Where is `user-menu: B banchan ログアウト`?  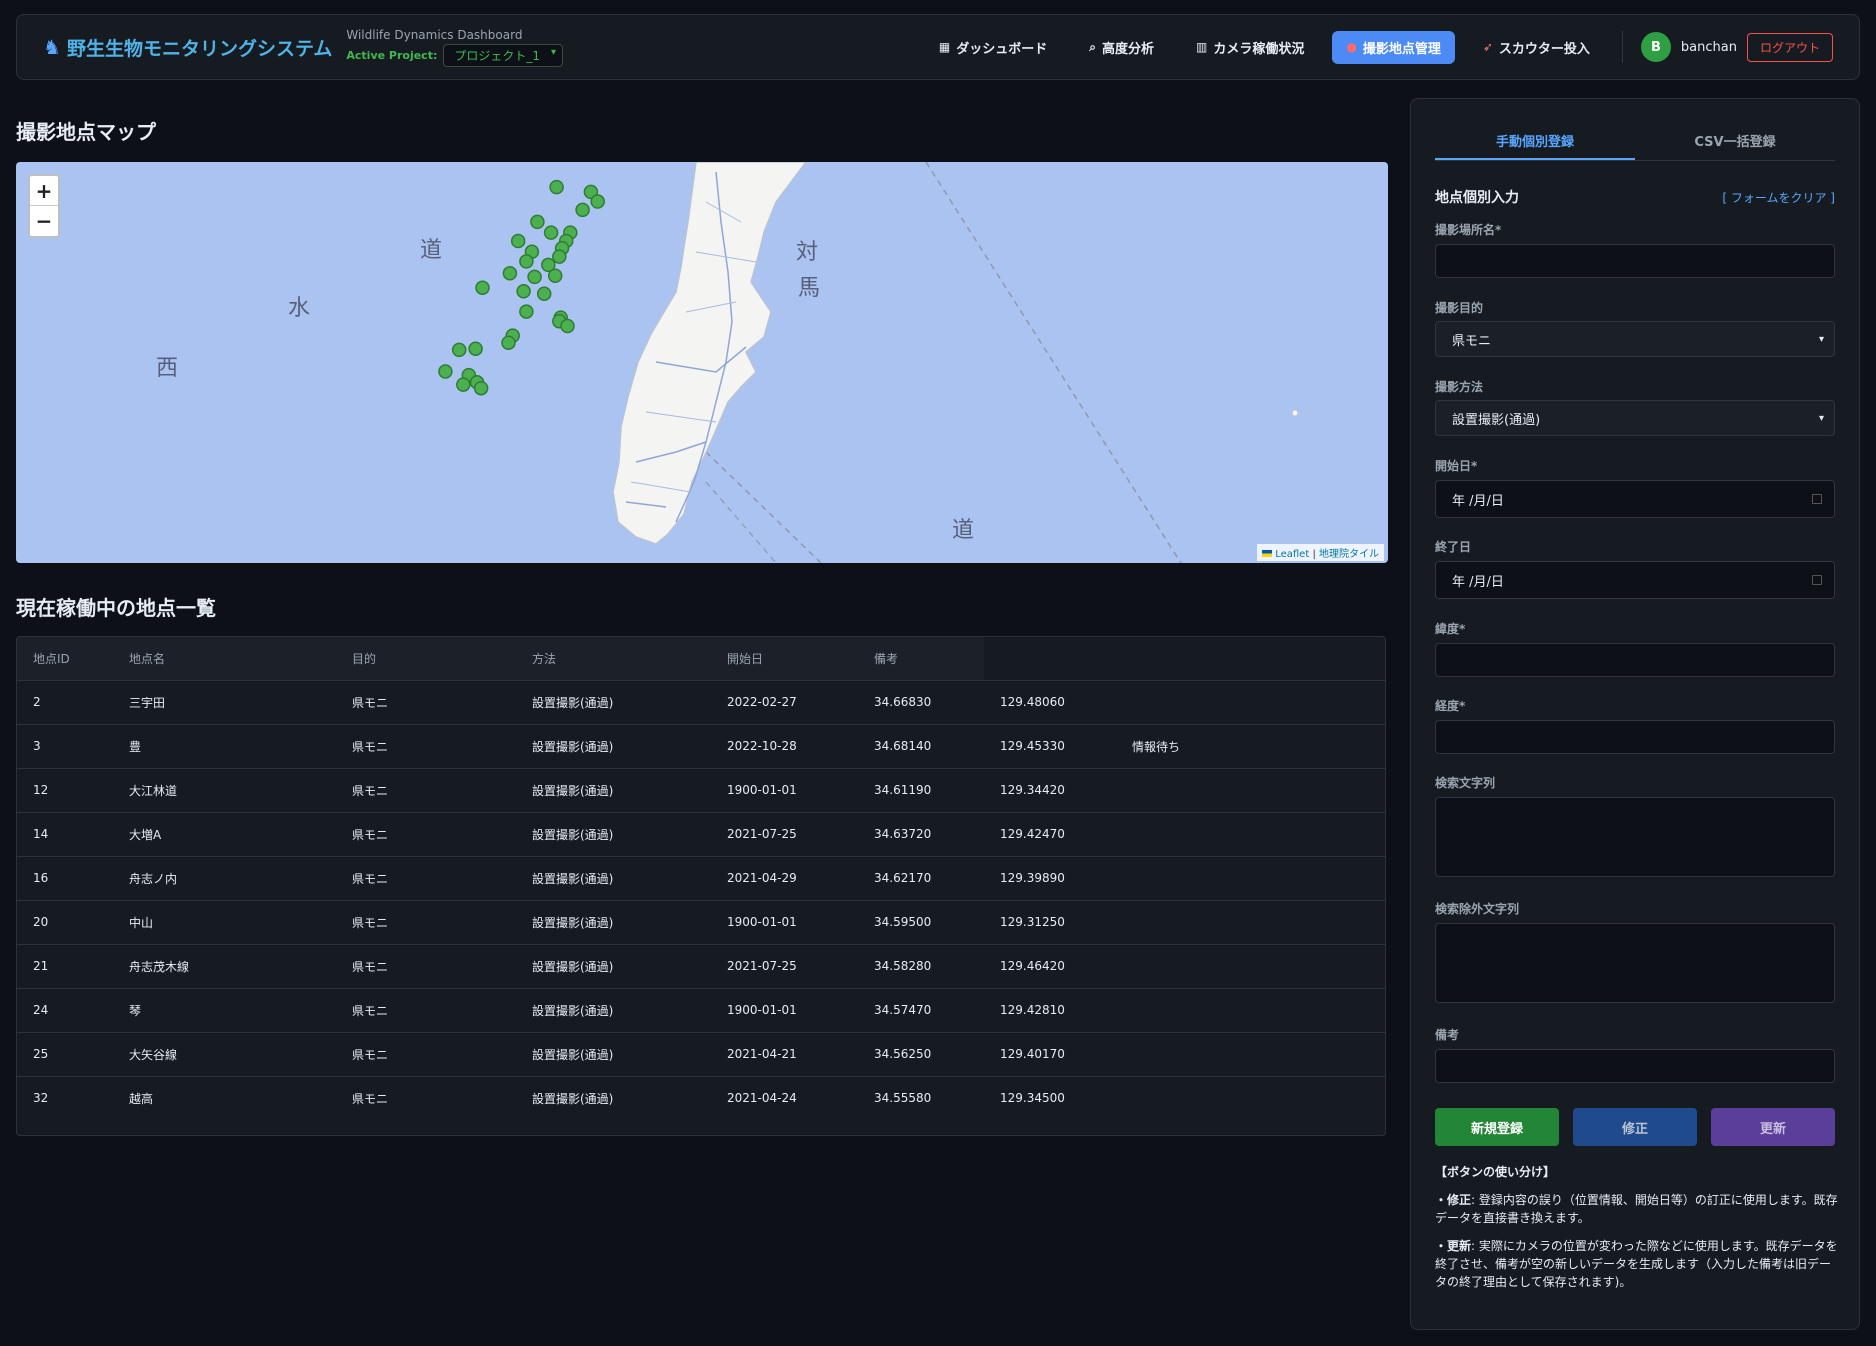
user-menu: B banchan ログアウト is located at coordinates (1736, 47).